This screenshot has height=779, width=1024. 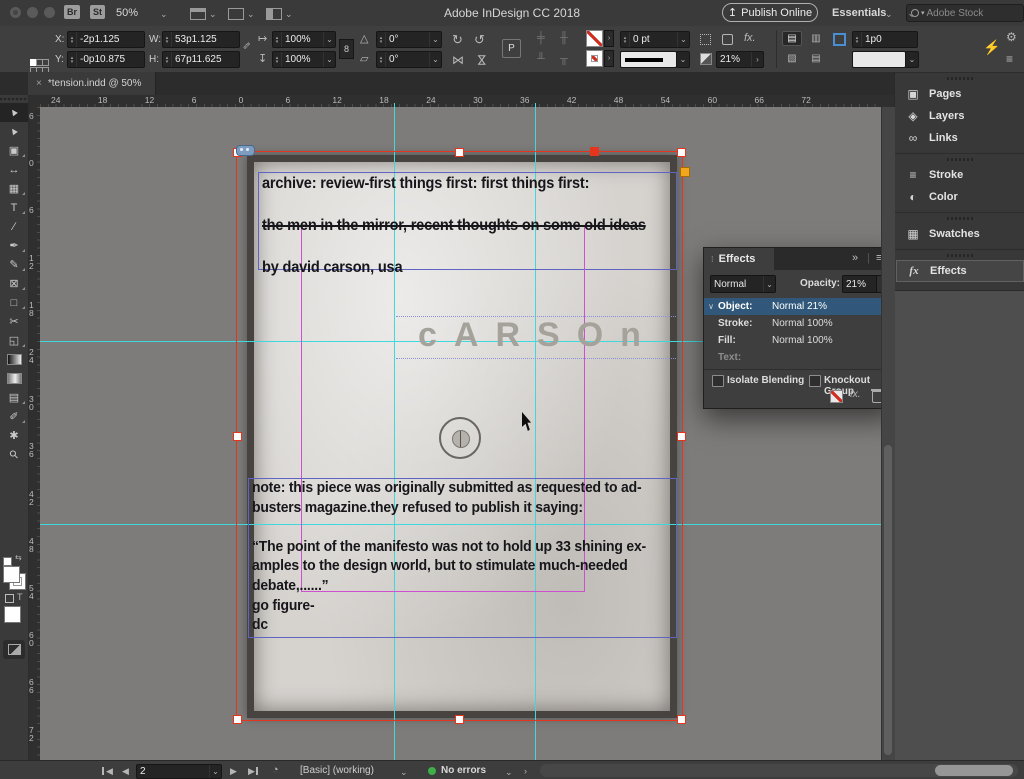 What do you see at coordinates (855, 258) in the screenshot?
I see `collapse-panel-icon: »` at bounding box center [855, 258].